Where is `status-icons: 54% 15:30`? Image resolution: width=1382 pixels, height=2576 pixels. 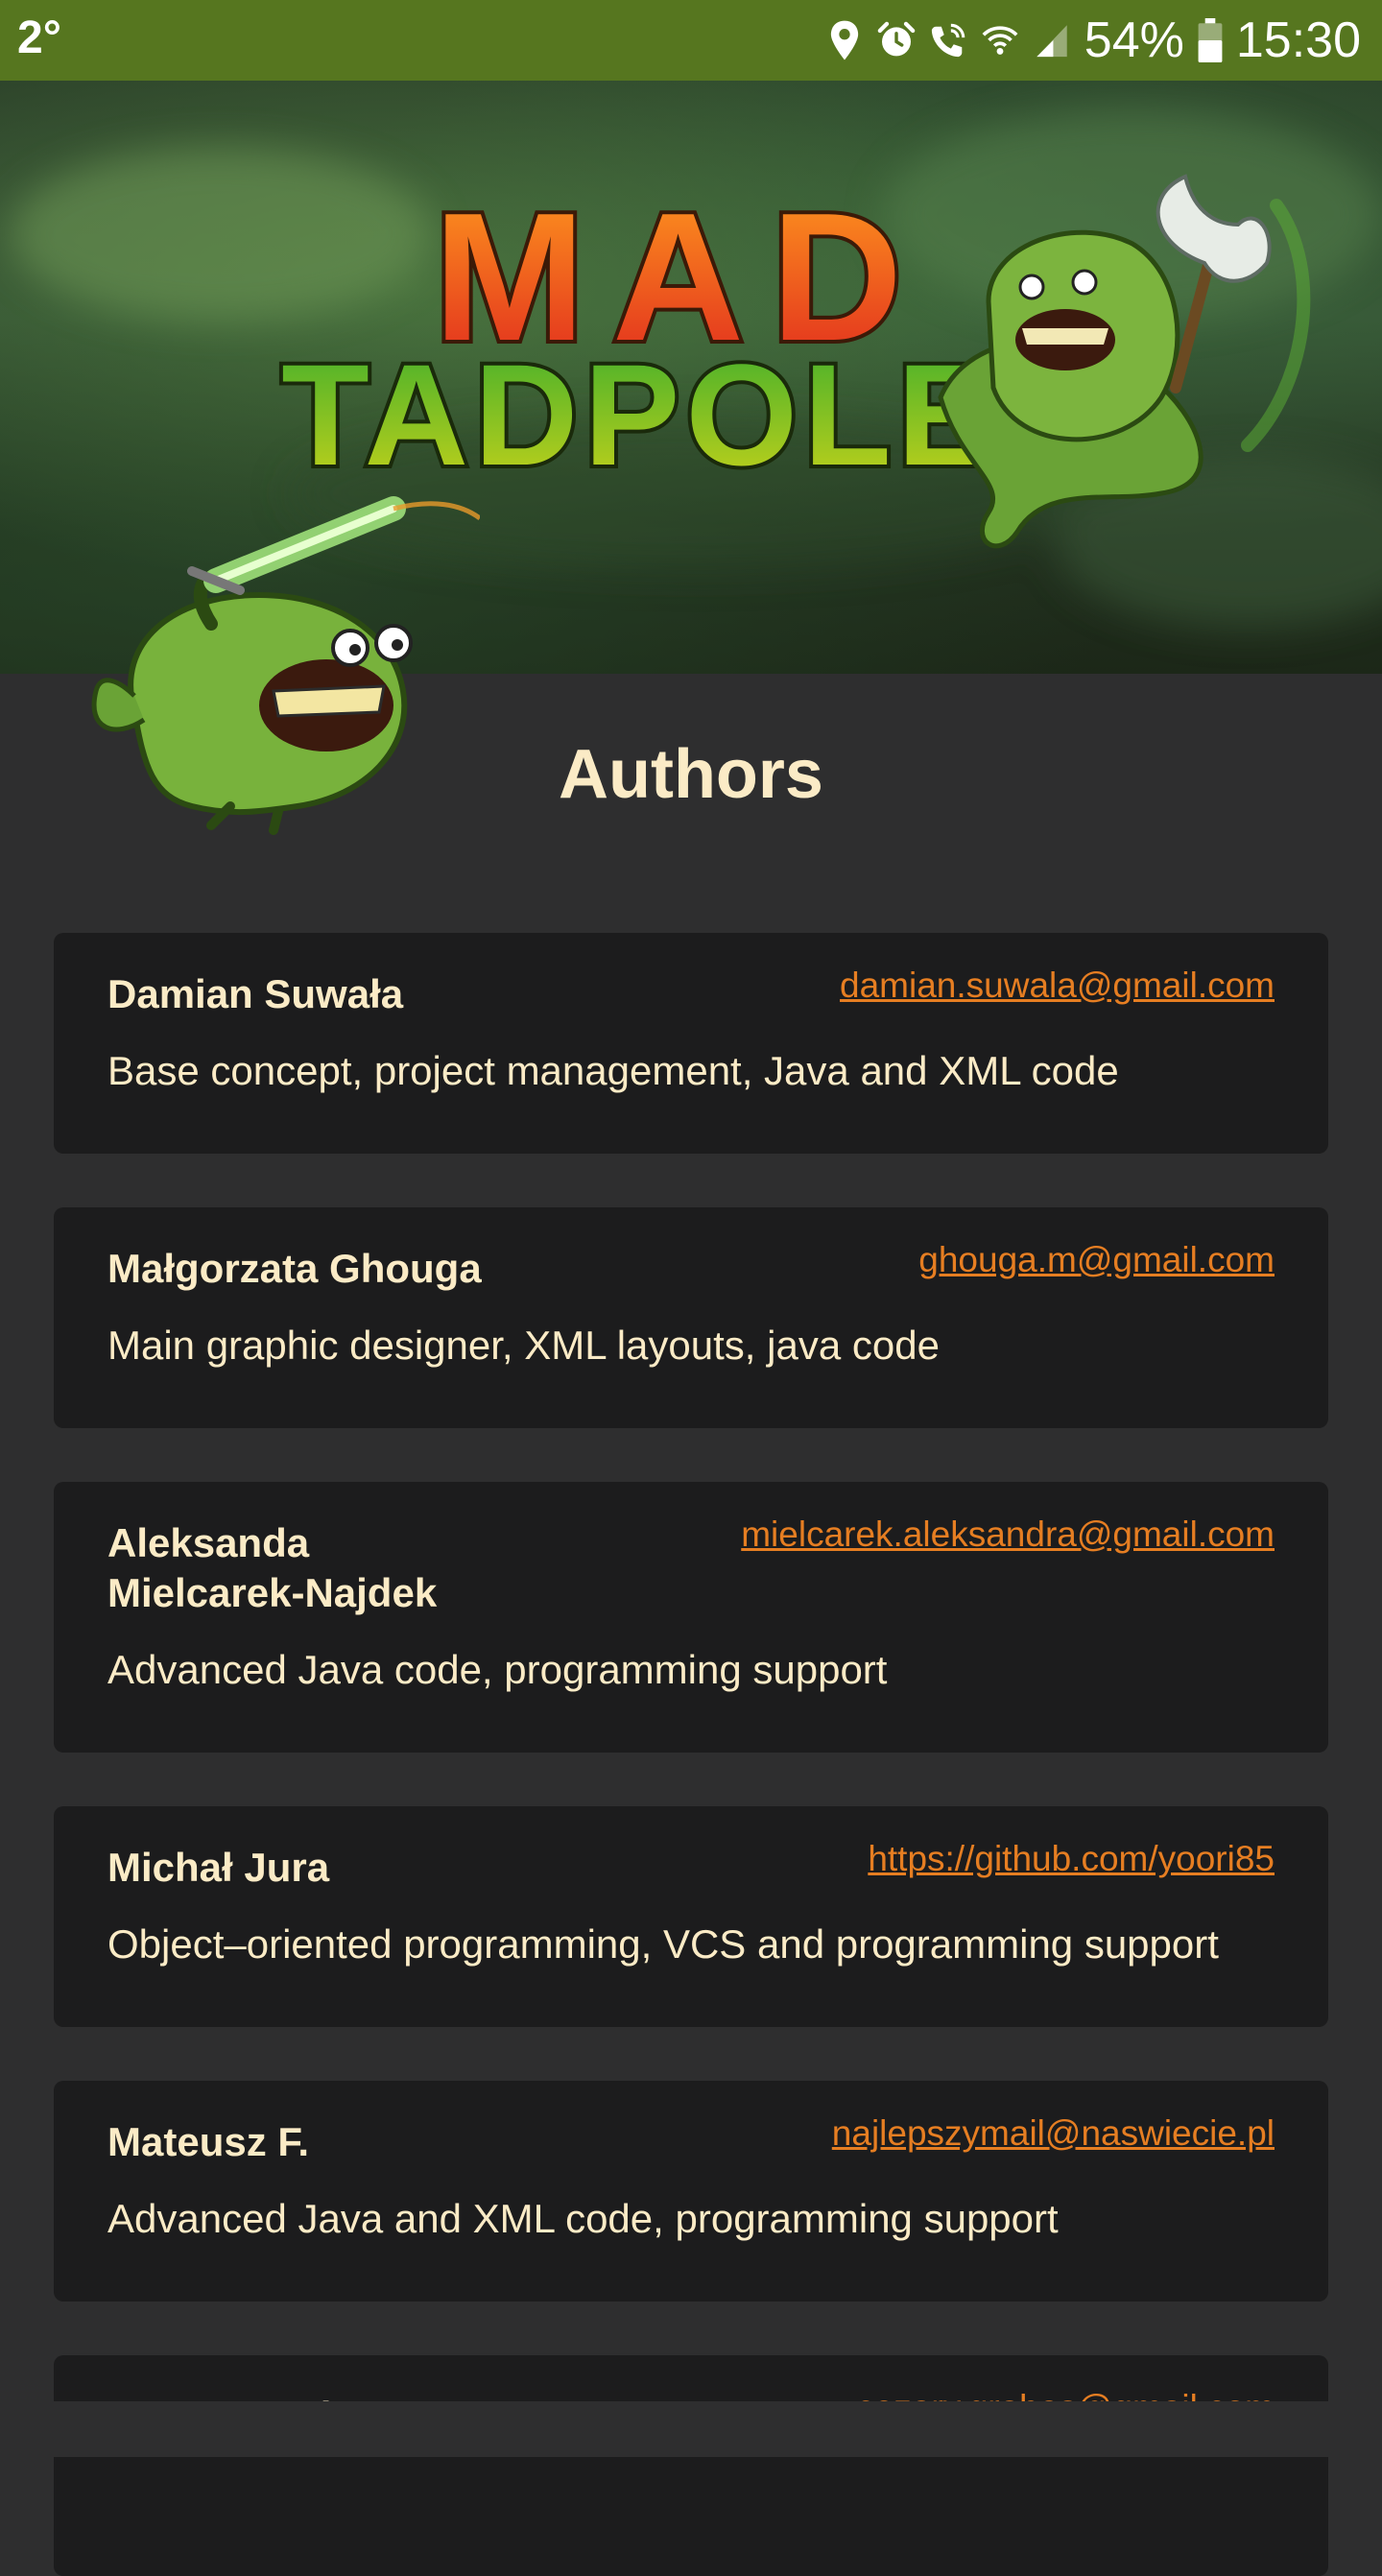 status-icons: 54% 15:30 is located at coordinates (1093, 40).